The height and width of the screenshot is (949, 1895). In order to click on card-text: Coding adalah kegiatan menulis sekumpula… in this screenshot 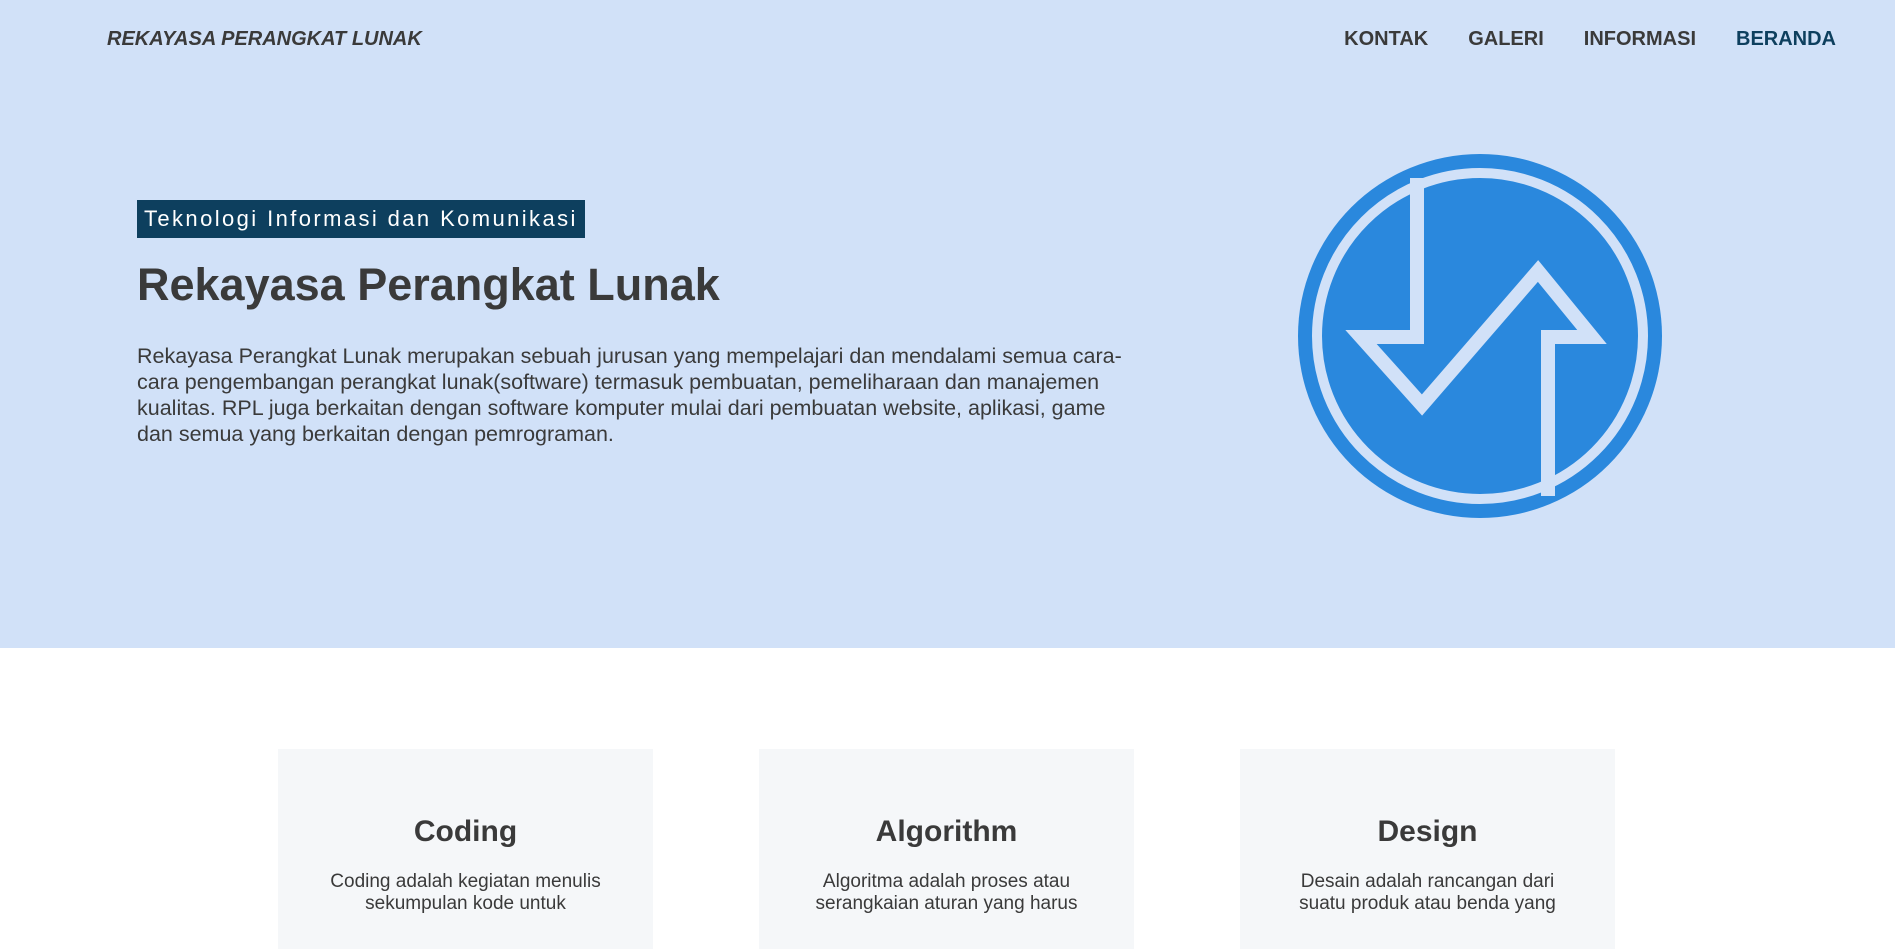, I will do `click(465, 892)`.